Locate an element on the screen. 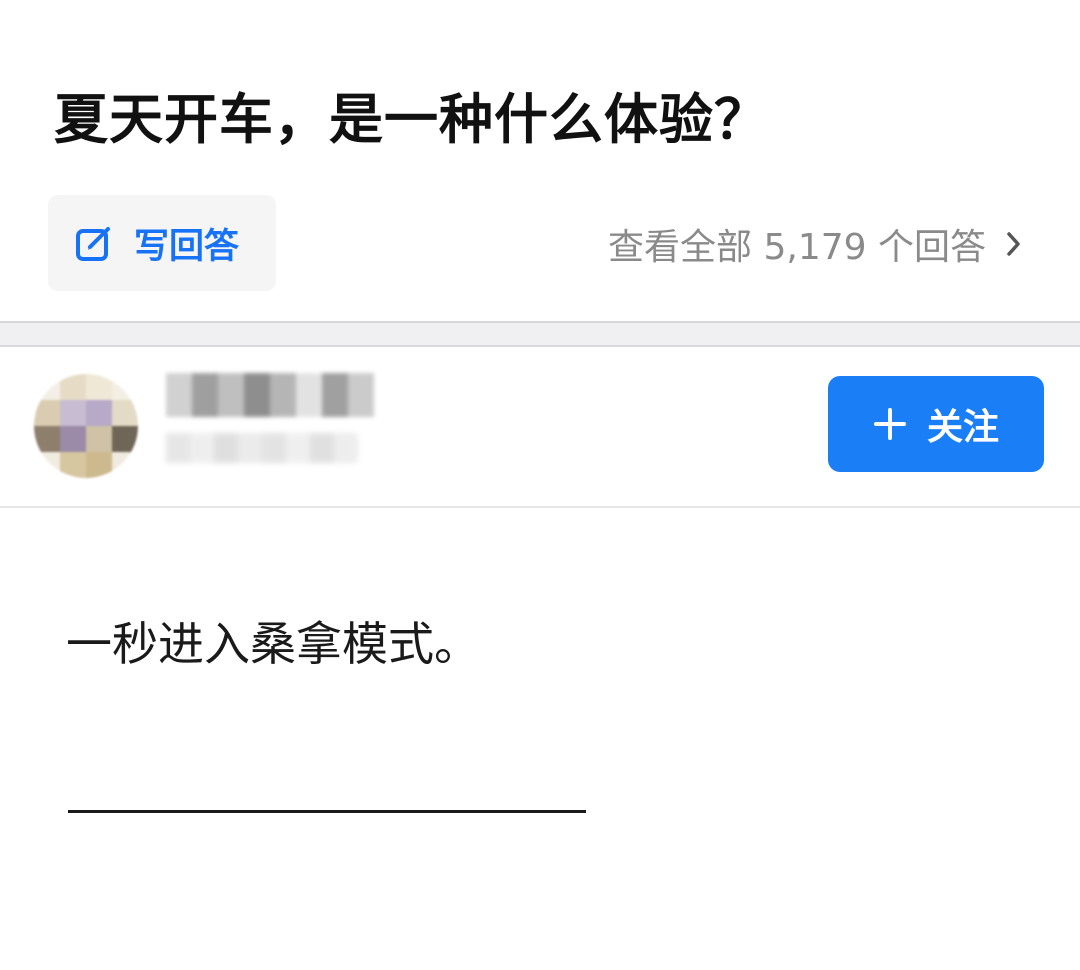 This screenshot has width=1080, height=970. follow-button: 关注 is located at coordinates (936, 424).